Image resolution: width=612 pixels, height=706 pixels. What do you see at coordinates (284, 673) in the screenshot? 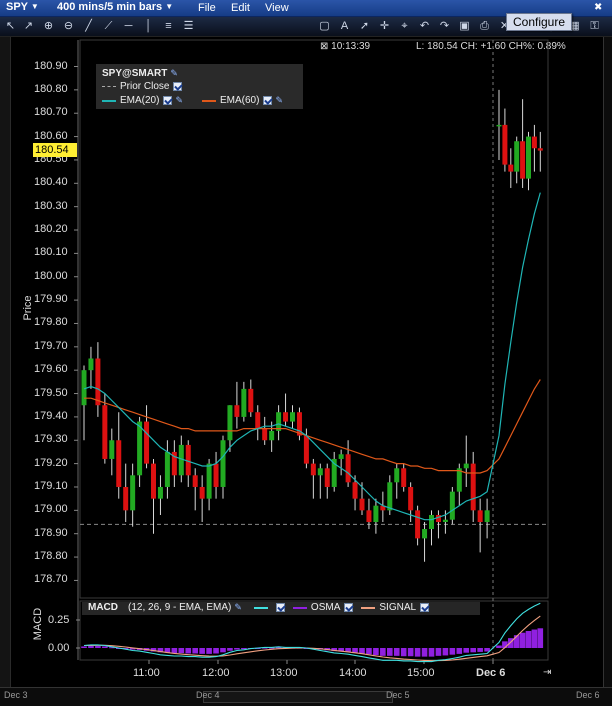
I see `time-tick: 13:00` at bounding box center [284, 673].